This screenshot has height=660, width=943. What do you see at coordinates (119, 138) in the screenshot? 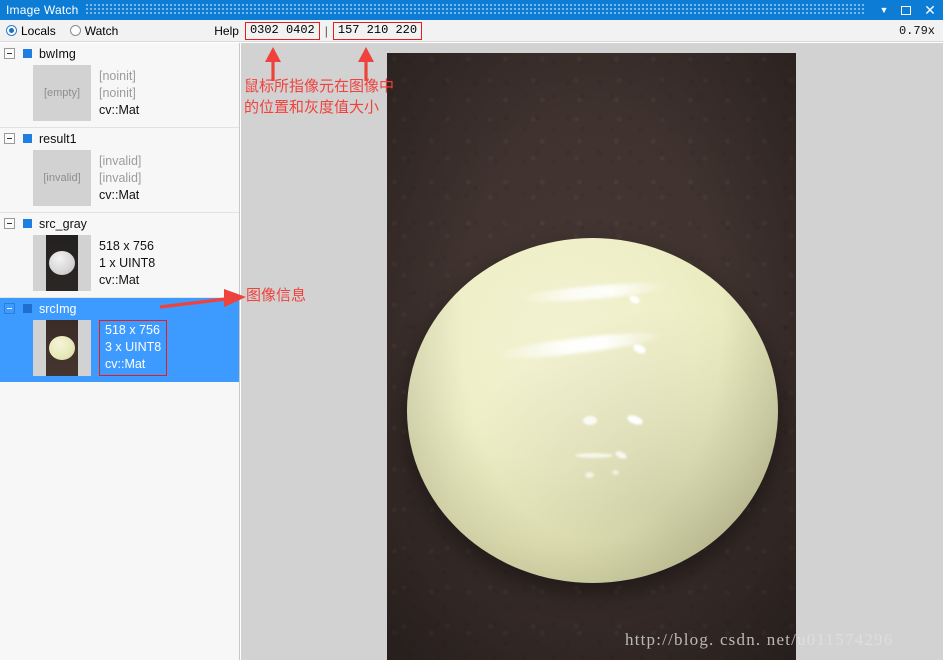
I see `tree-node-header: result1` at bounding box center [119, 138].